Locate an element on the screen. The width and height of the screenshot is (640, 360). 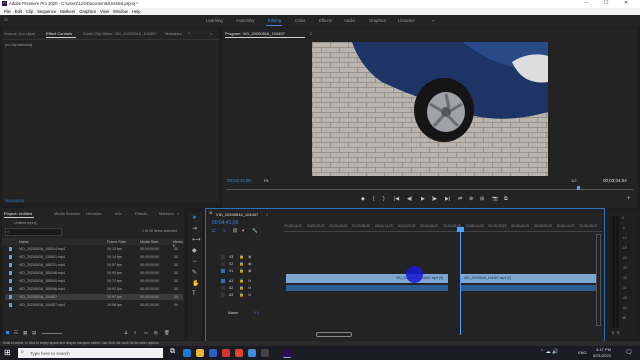
workspace-assembly: Assembly is located at coordinates (245, 20).